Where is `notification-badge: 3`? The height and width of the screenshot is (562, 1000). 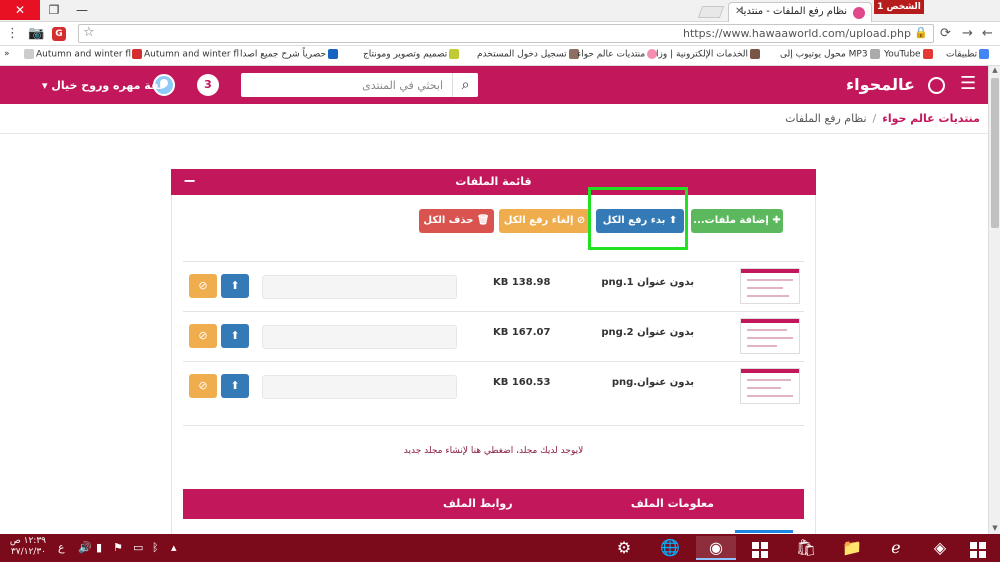 notification-badge: 3 is located at coordinates (208, 85).